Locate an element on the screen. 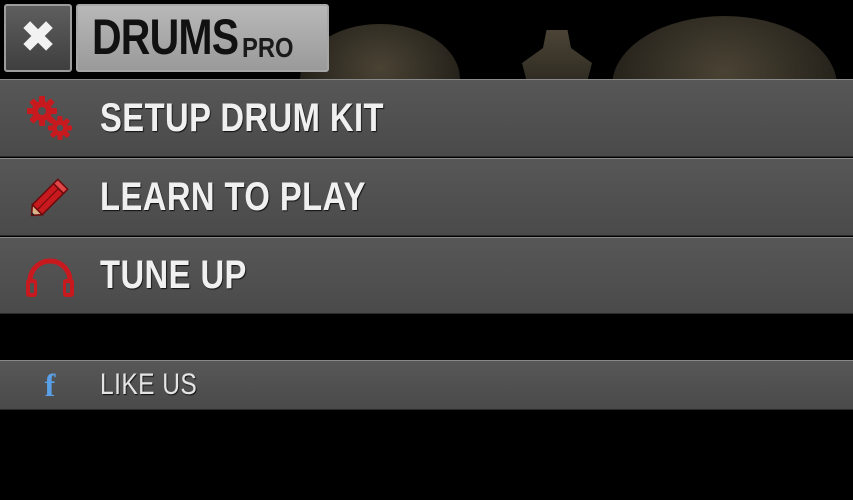 The width and height of the screenshot is (853, 500). facebook-glyph: f is located at coordinates (50, 385).